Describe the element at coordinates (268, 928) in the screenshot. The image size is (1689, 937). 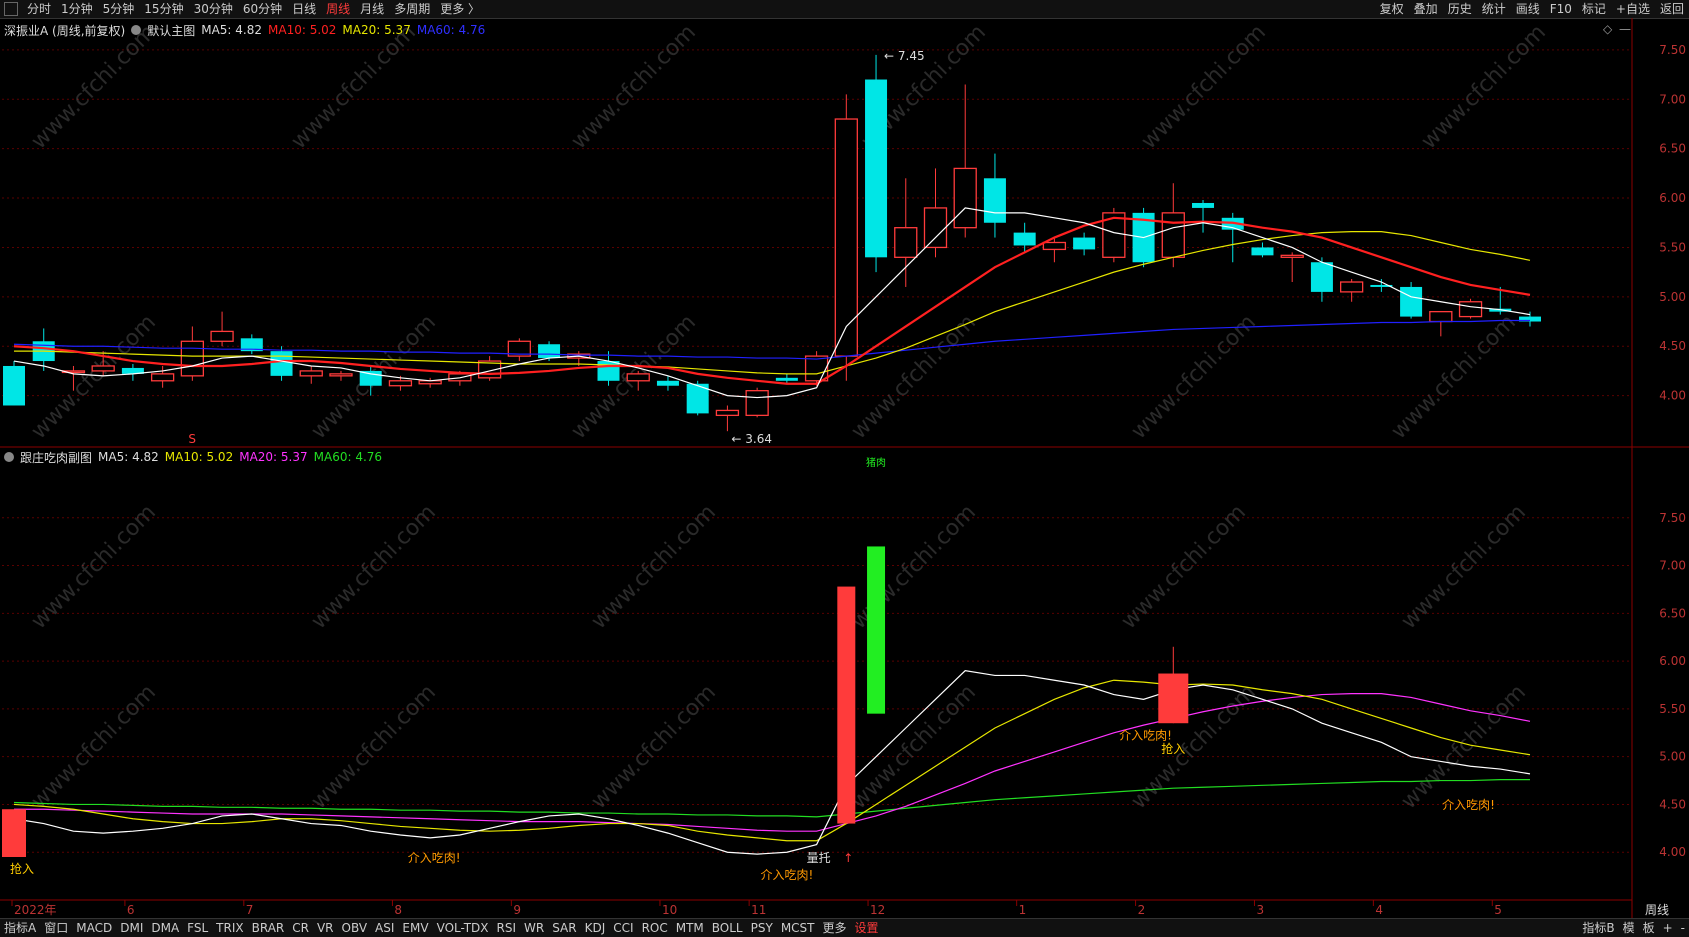
I see `indicator-tab-7: BRAR` at that location.